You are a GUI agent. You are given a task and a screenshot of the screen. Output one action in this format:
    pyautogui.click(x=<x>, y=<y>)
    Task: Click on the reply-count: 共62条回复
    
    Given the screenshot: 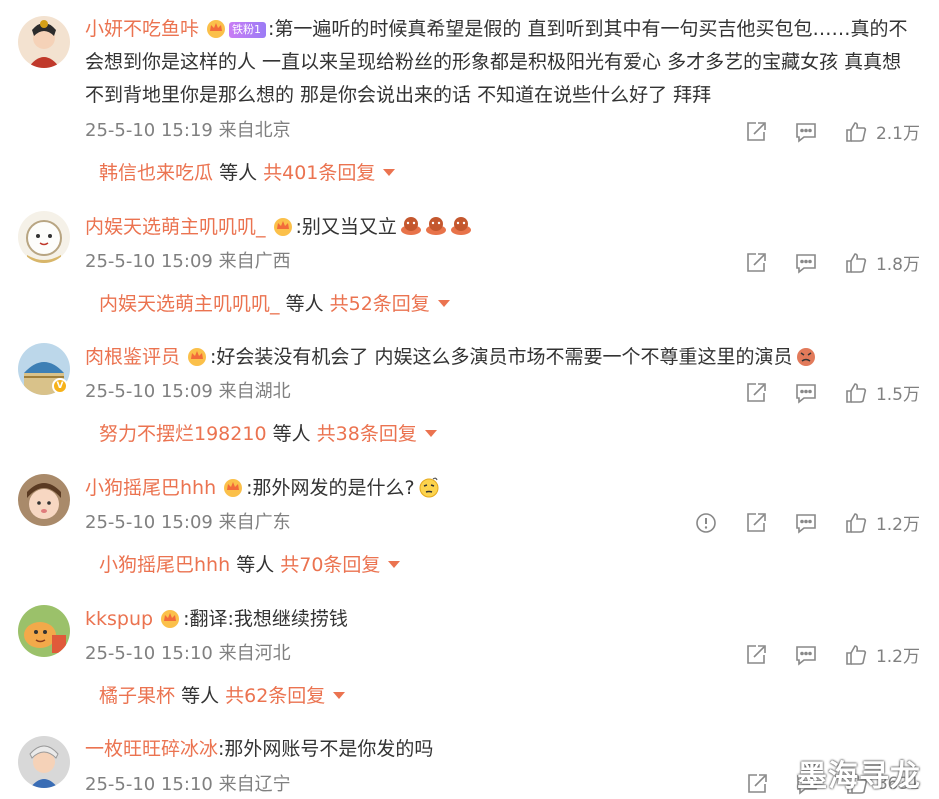 What is the action you would take?
    pyautogui.click(x=275, y=696)
    